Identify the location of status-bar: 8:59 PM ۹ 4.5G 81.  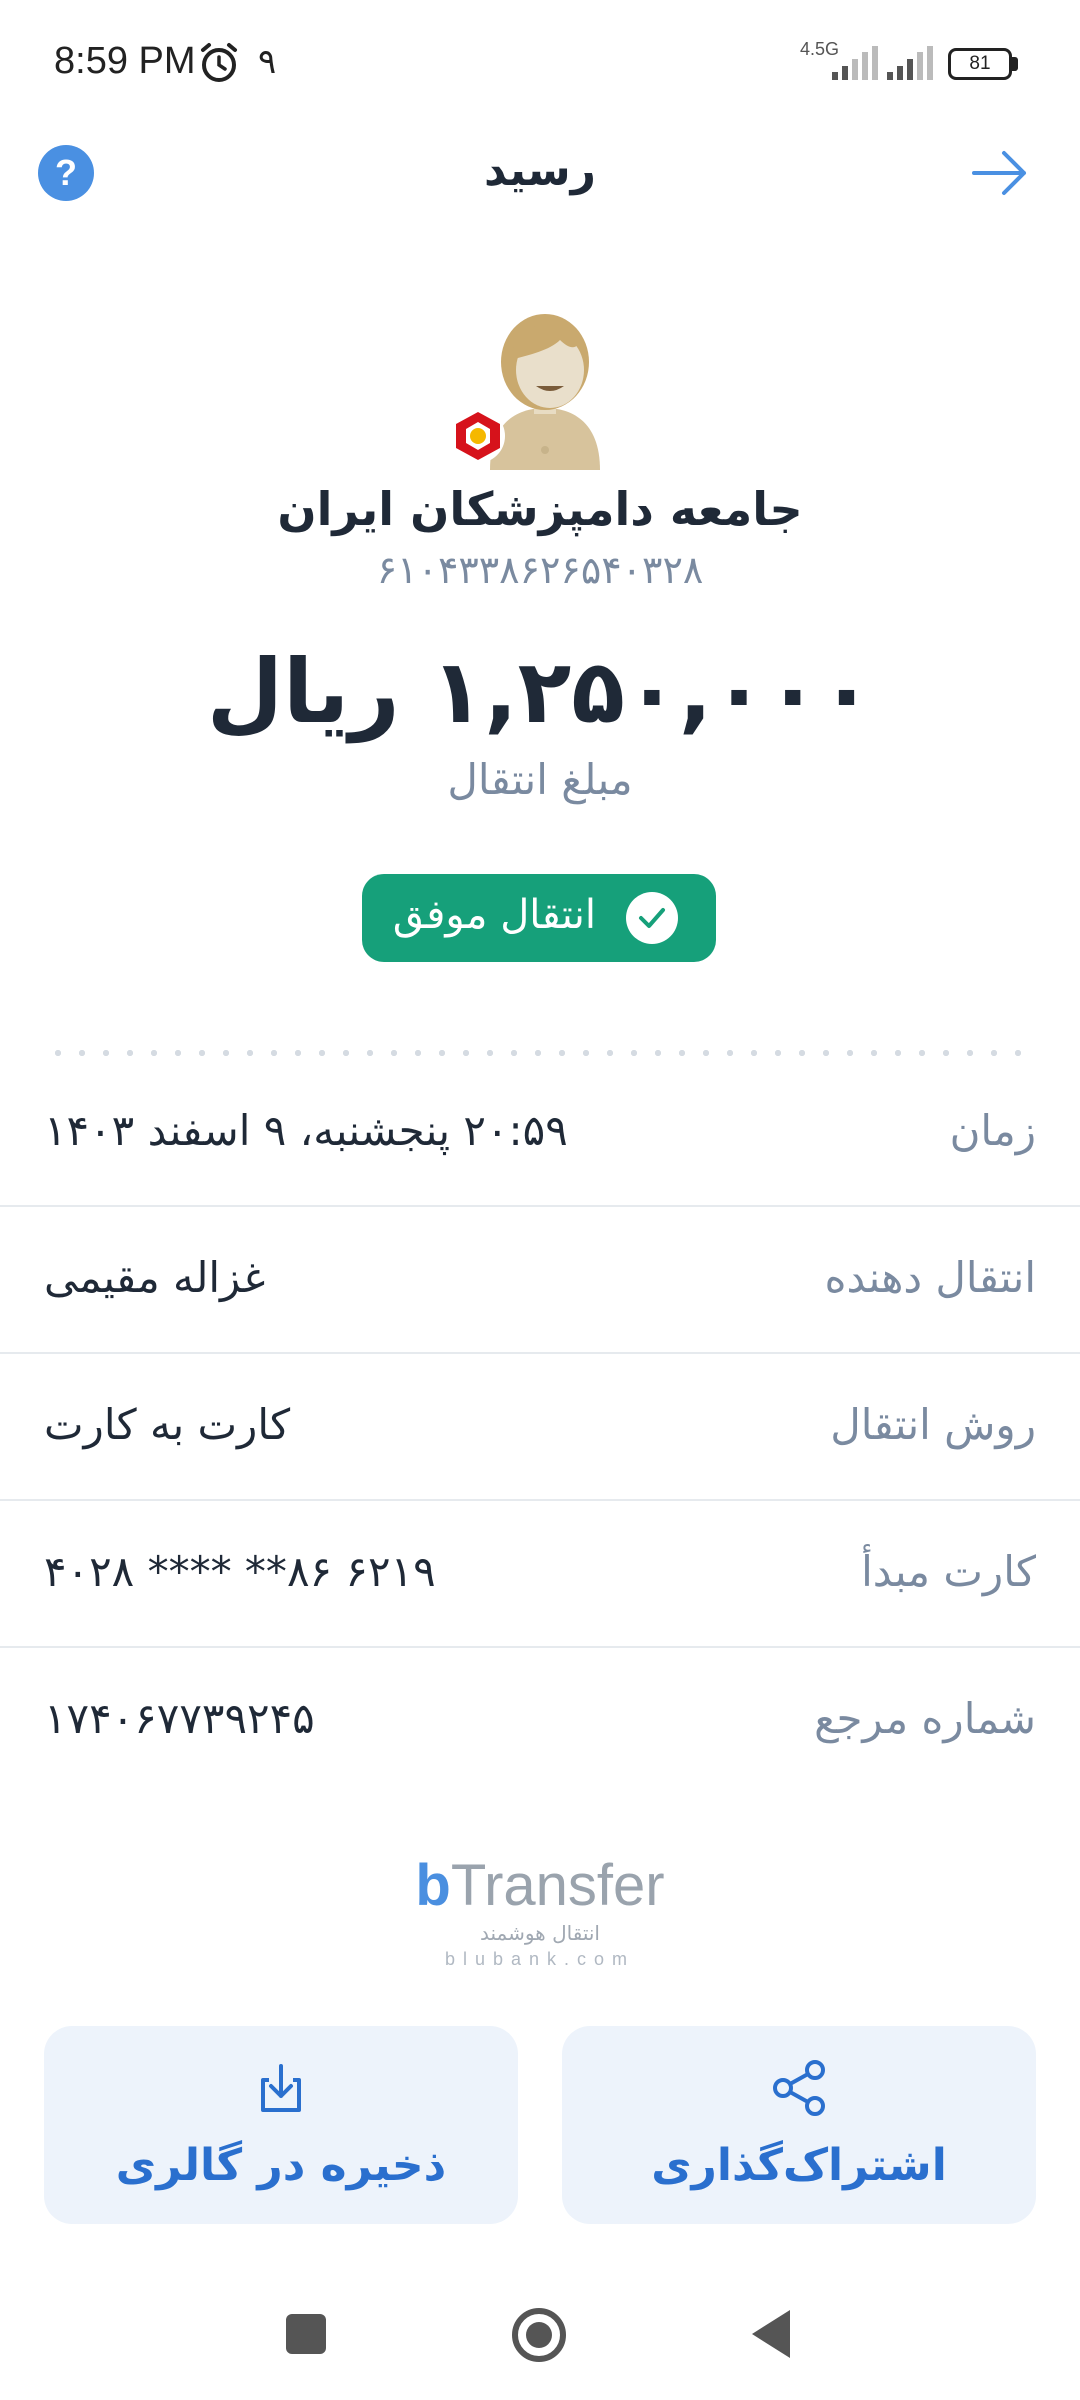
(540, 62).